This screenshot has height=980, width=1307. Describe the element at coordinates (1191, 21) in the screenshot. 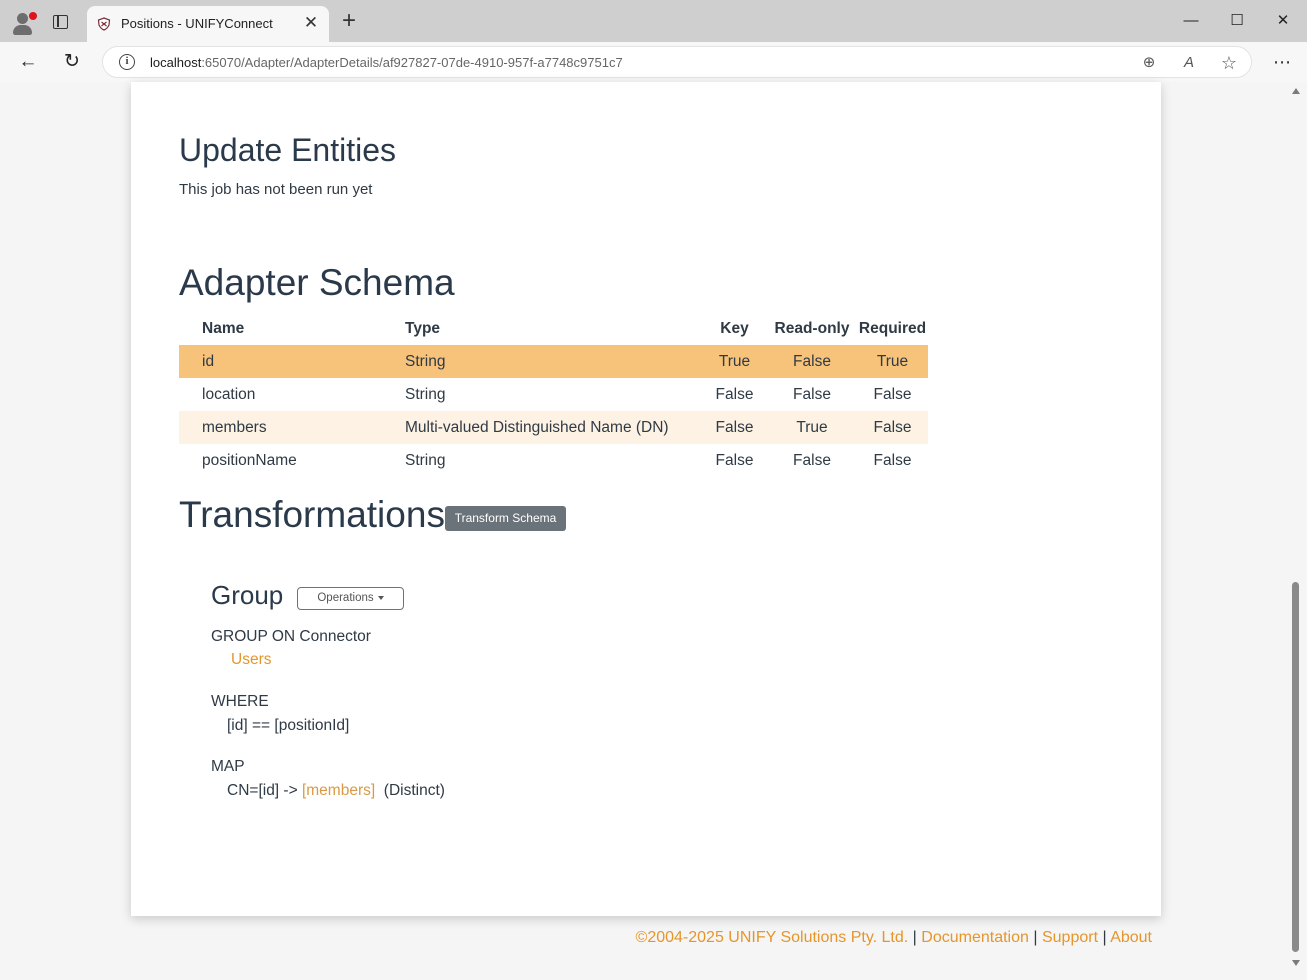

I see `minimize-icon: —` at that location.